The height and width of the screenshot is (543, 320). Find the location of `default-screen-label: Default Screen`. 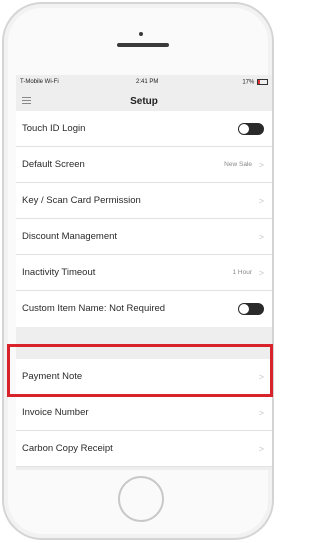

default-screen-label: Default Screen is located at coordinates (53, 164).